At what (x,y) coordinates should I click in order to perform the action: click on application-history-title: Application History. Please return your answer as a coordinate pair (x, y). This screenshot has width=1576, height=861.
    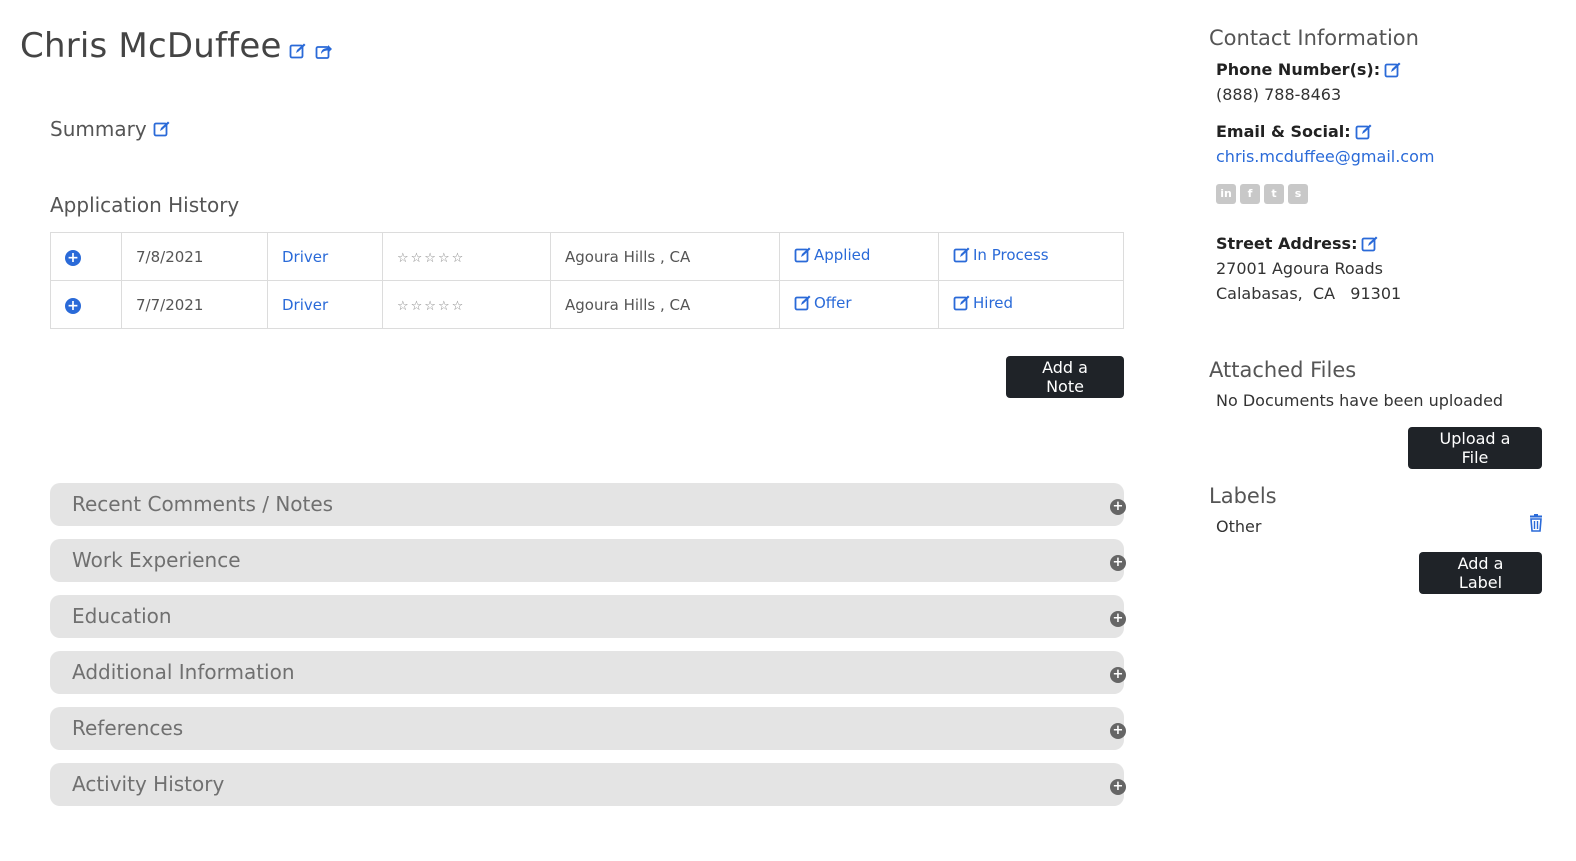
    Looking at the image, I should click on (145, 205).